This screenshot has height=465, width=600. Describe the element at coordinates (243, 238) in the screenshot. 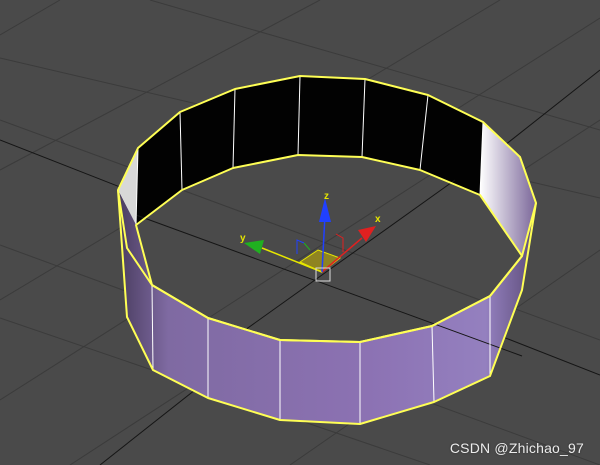

I see `y-axis-label: y` at that location.